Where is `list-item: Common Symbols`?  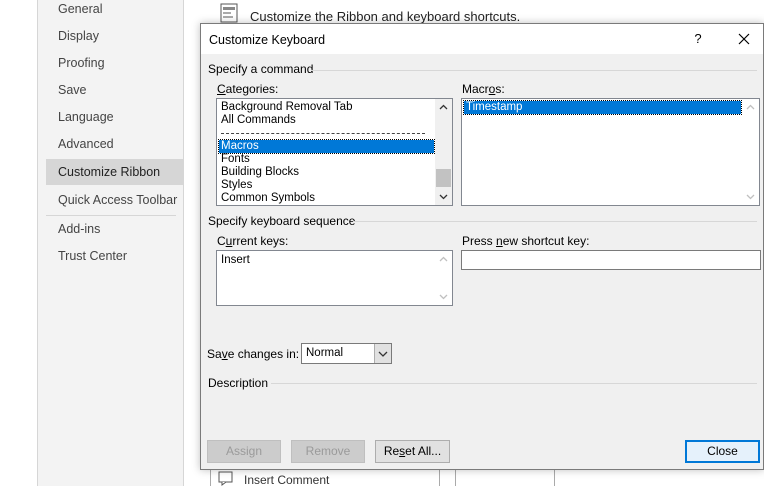 list-item: Common Symbols is located at coordinates (267, 198).